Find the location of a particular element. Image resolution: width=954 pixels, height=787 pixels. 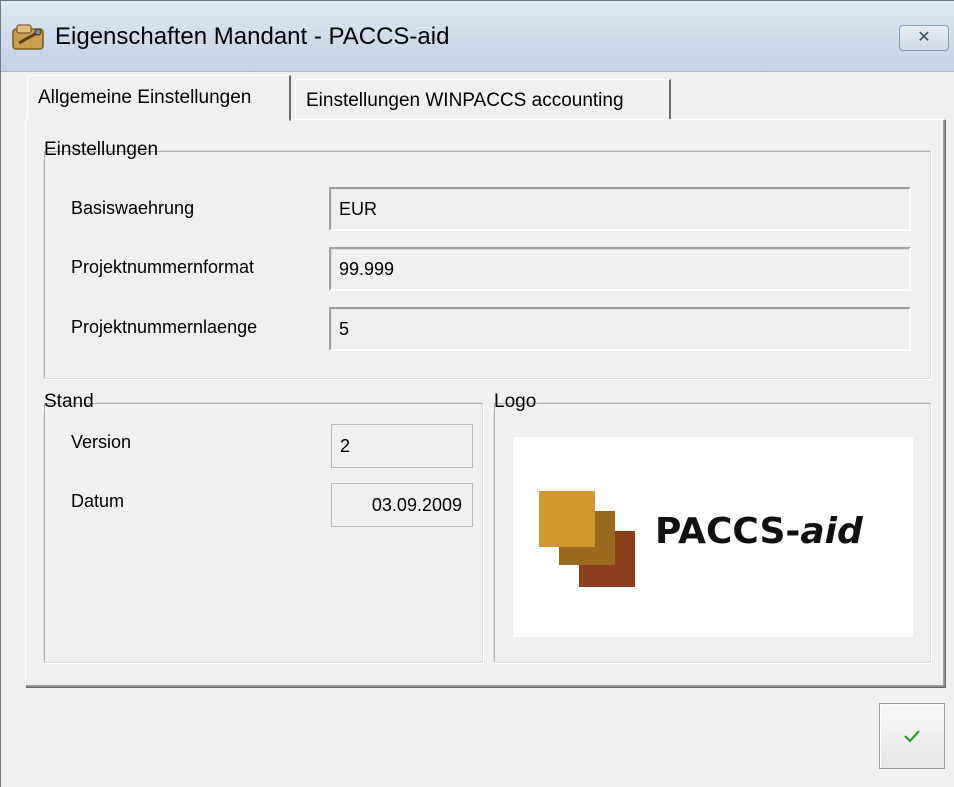

company-logo: PACCS-aid is located at coordinates (713, 537).